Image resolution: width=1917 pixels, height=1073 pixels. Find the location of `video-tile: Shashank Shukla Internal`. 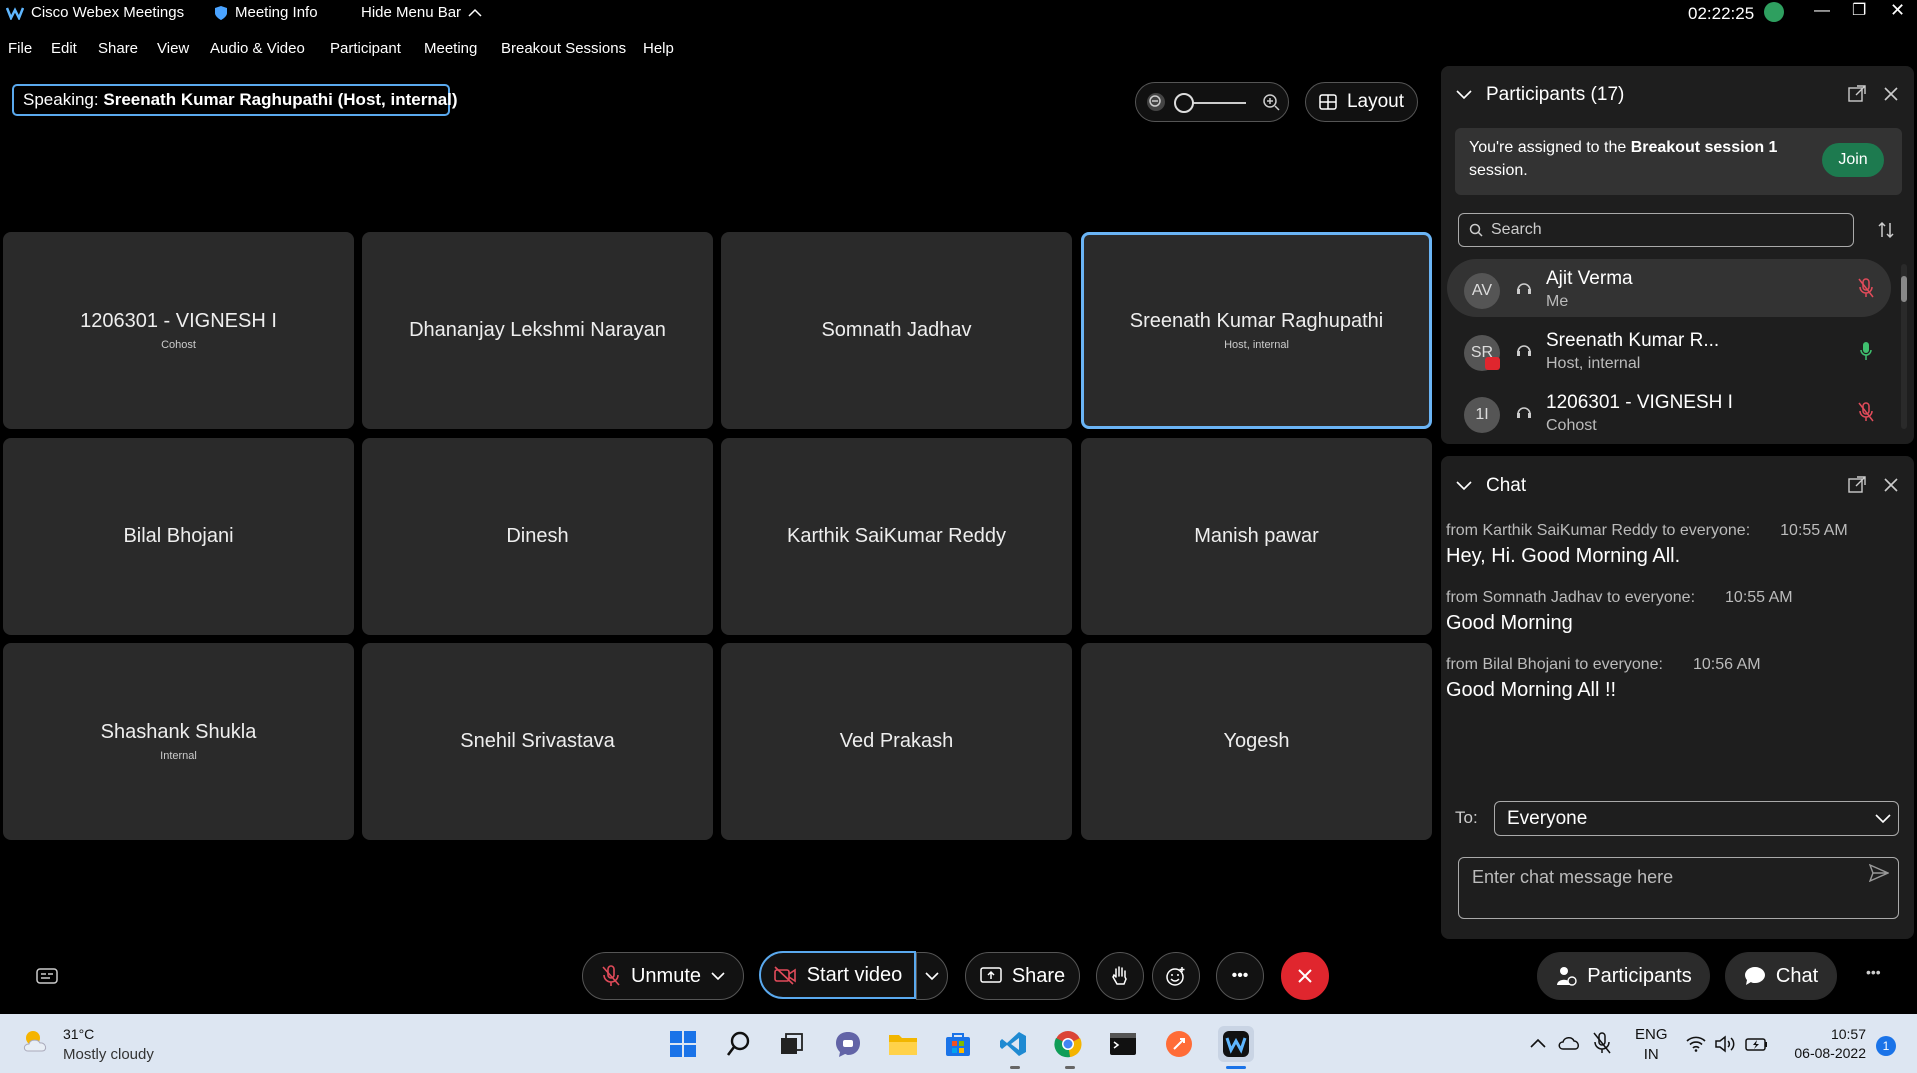

video-tile: Shashank Shukla Internal is located at coordinates (178, 741).